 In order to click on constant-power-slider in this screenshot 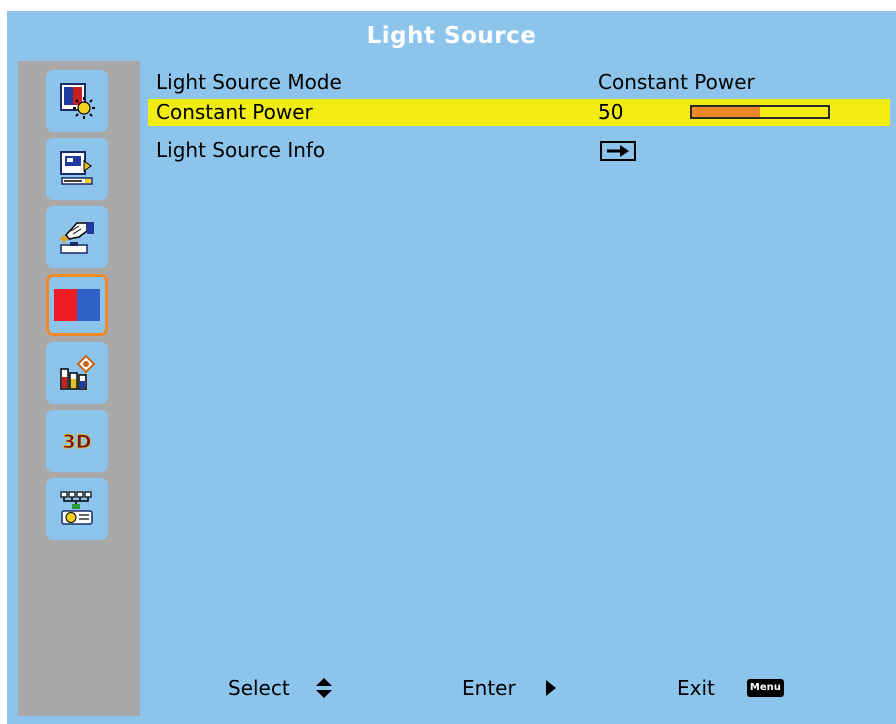, I will do `click(760, 112)`.